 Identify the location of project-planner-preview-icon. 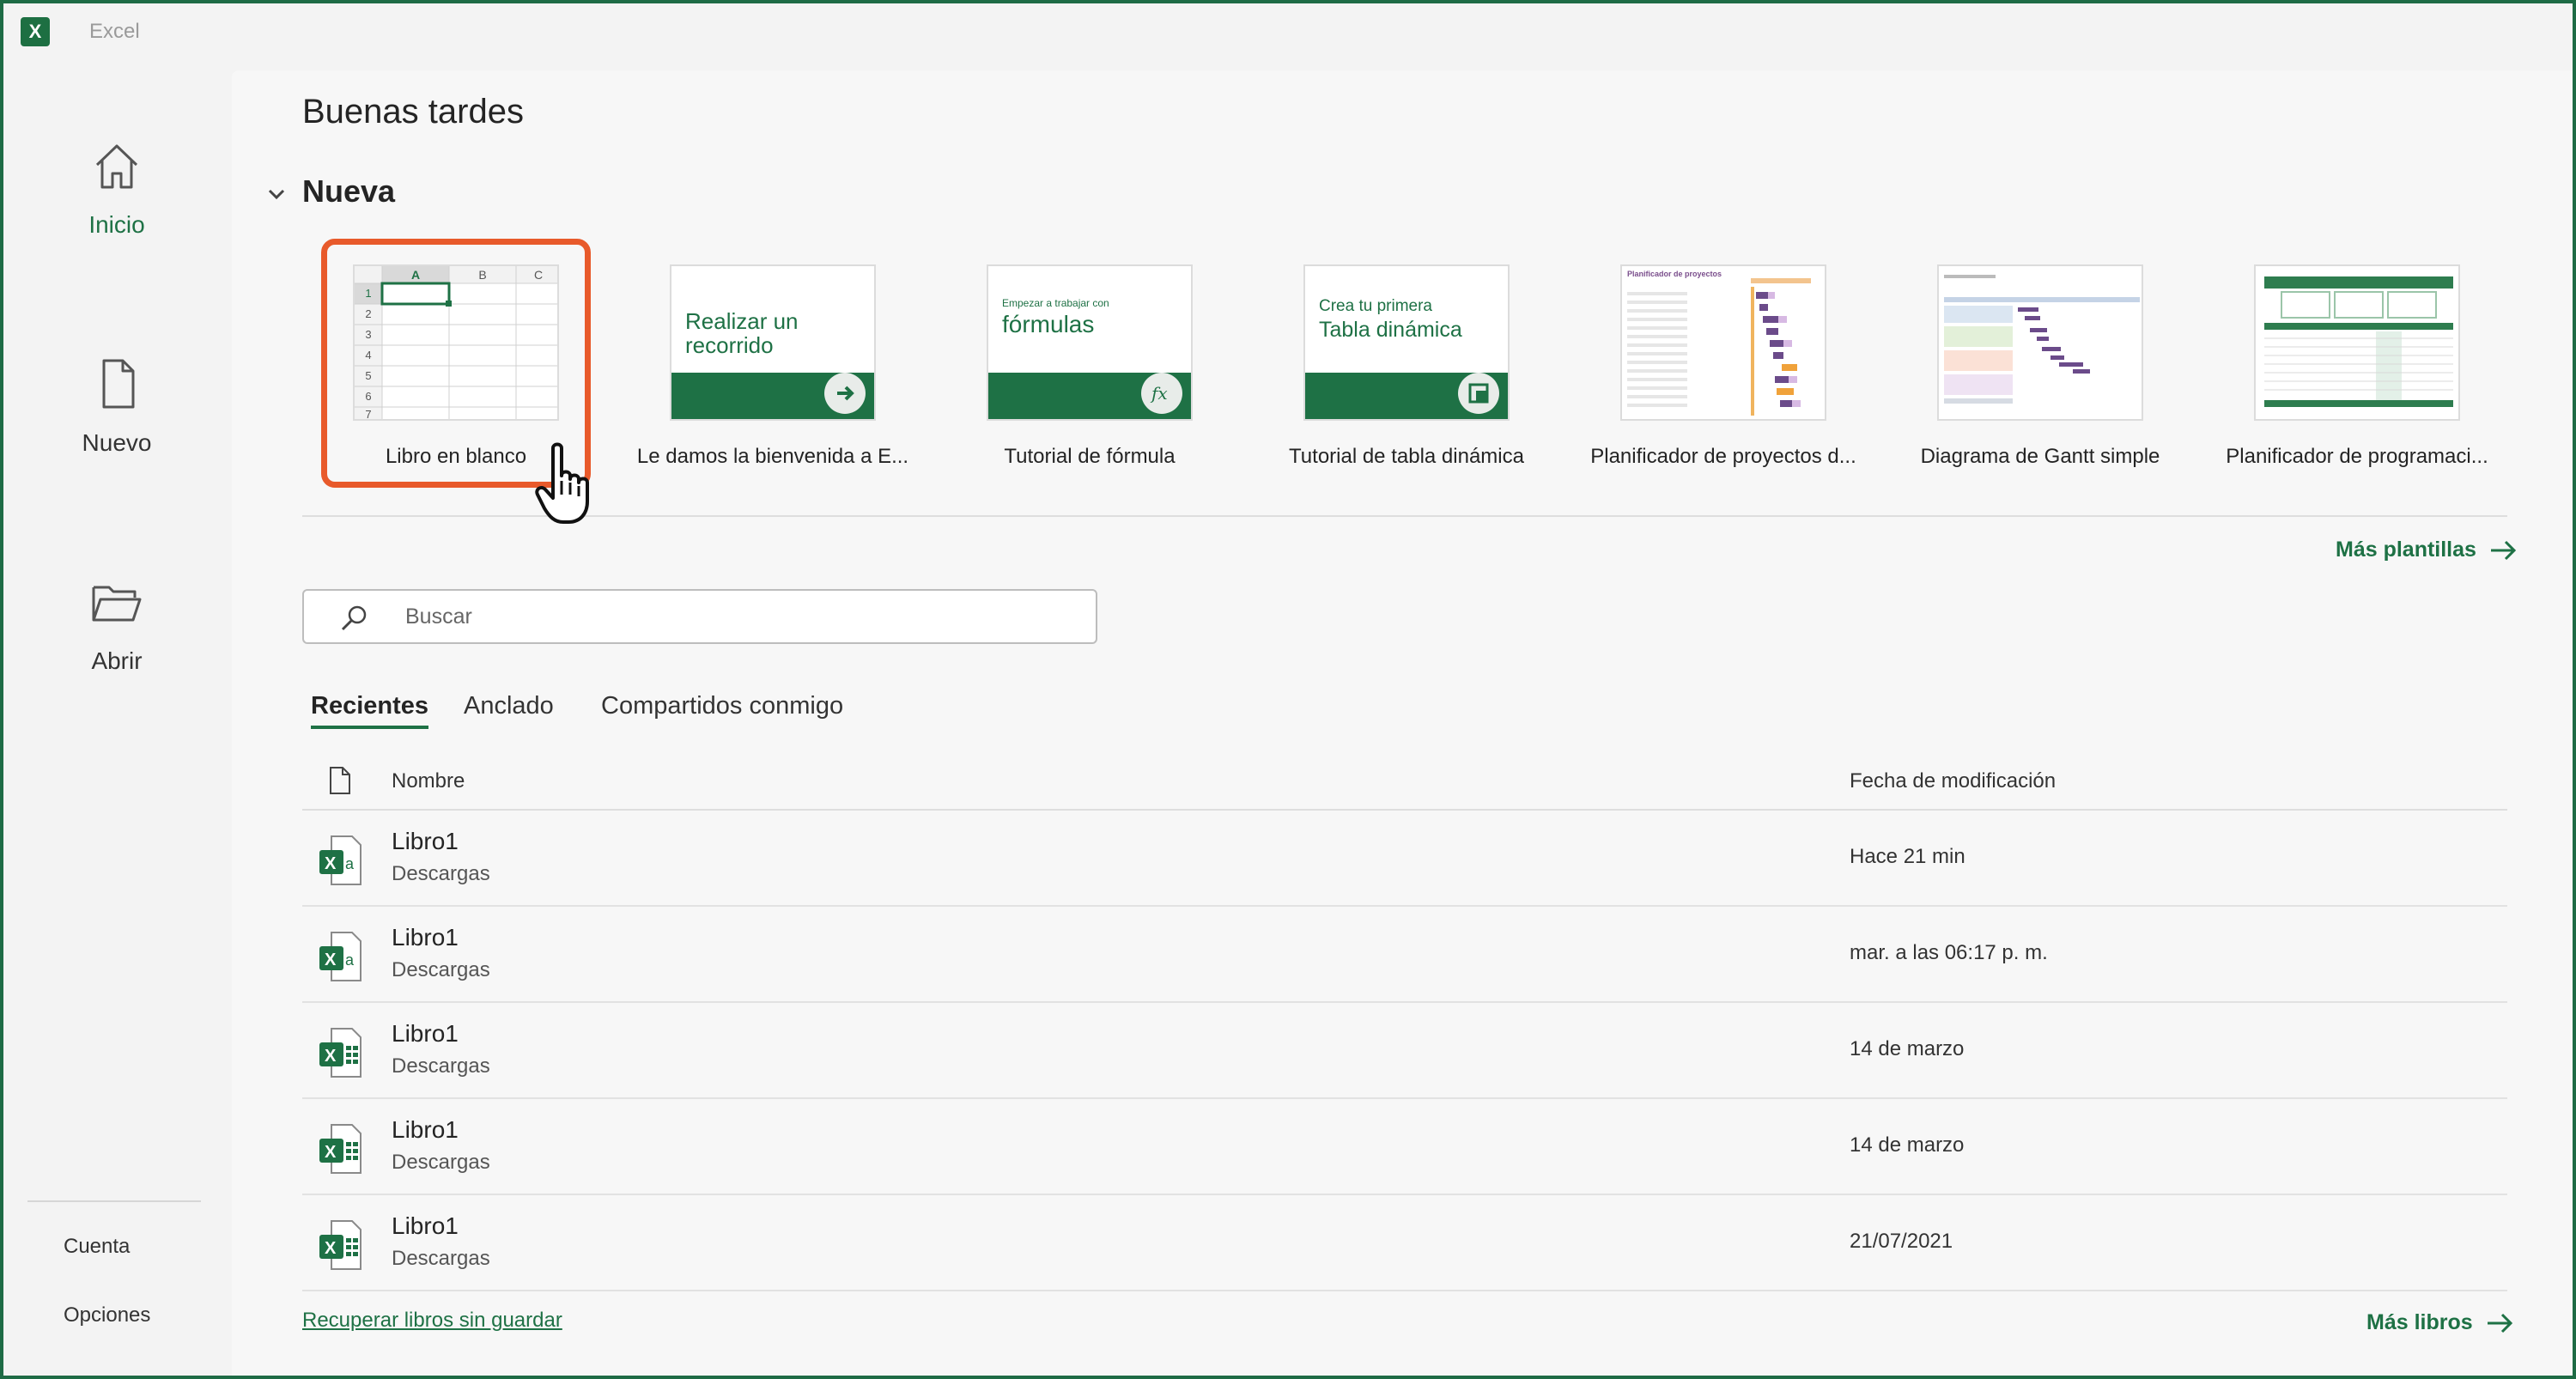
(1719, 347).